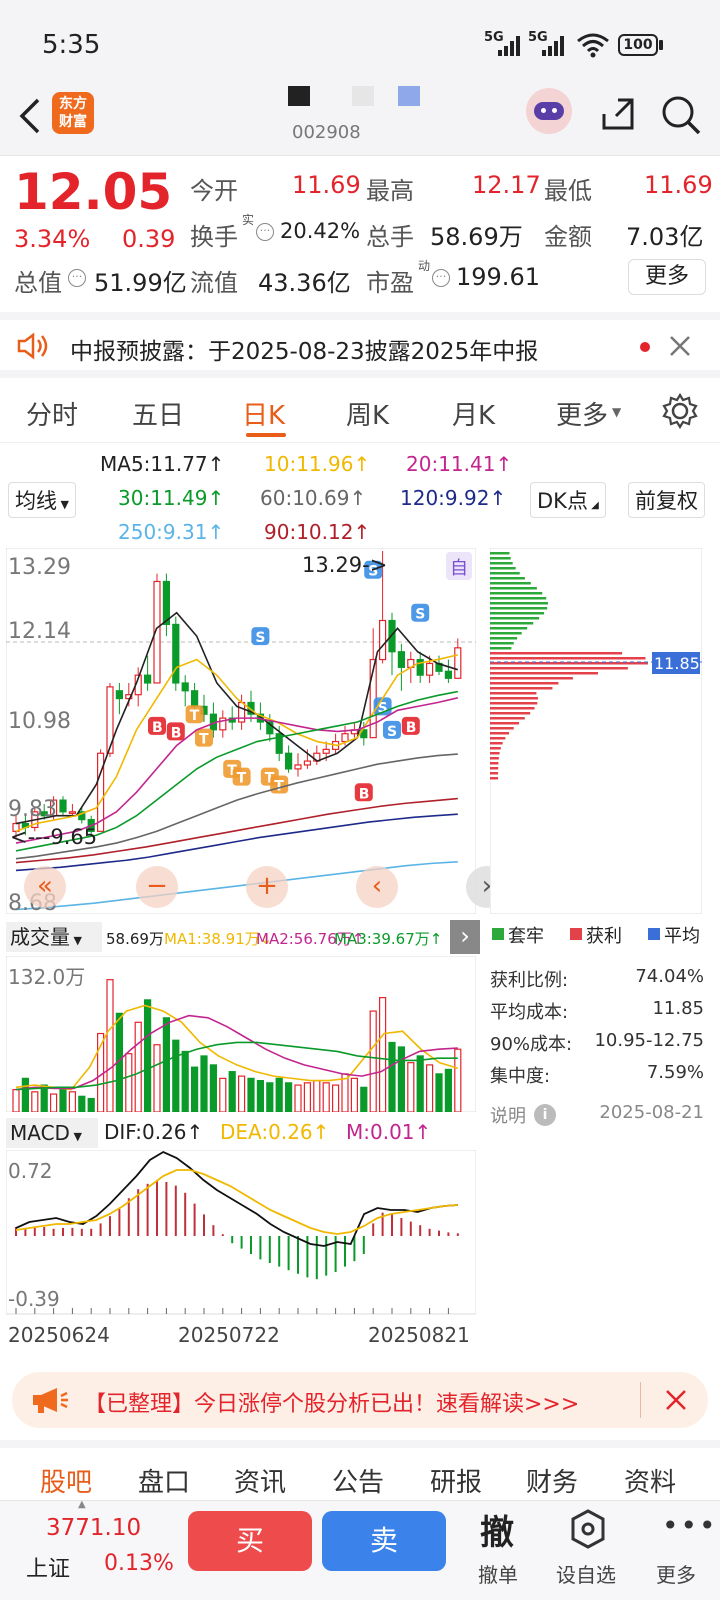 The image size is (720, 1600). Describe the element at coordinates (545, 1115) in the screenshot. I see `info-icon: i` at that location.